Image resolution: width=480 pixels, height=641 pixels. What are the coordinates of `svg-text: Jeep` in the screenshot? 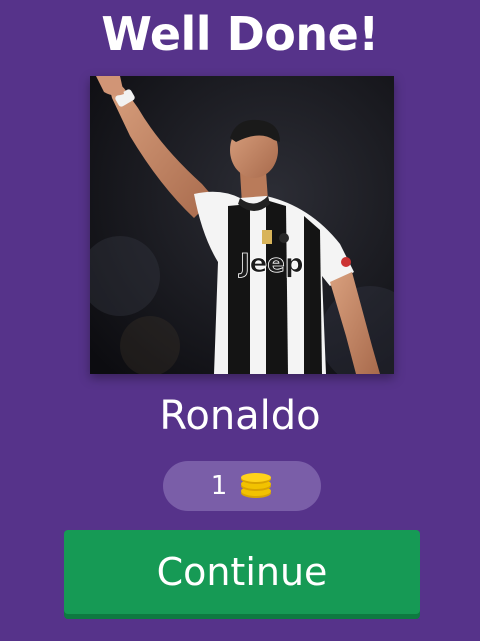 It's located at (271, 264).